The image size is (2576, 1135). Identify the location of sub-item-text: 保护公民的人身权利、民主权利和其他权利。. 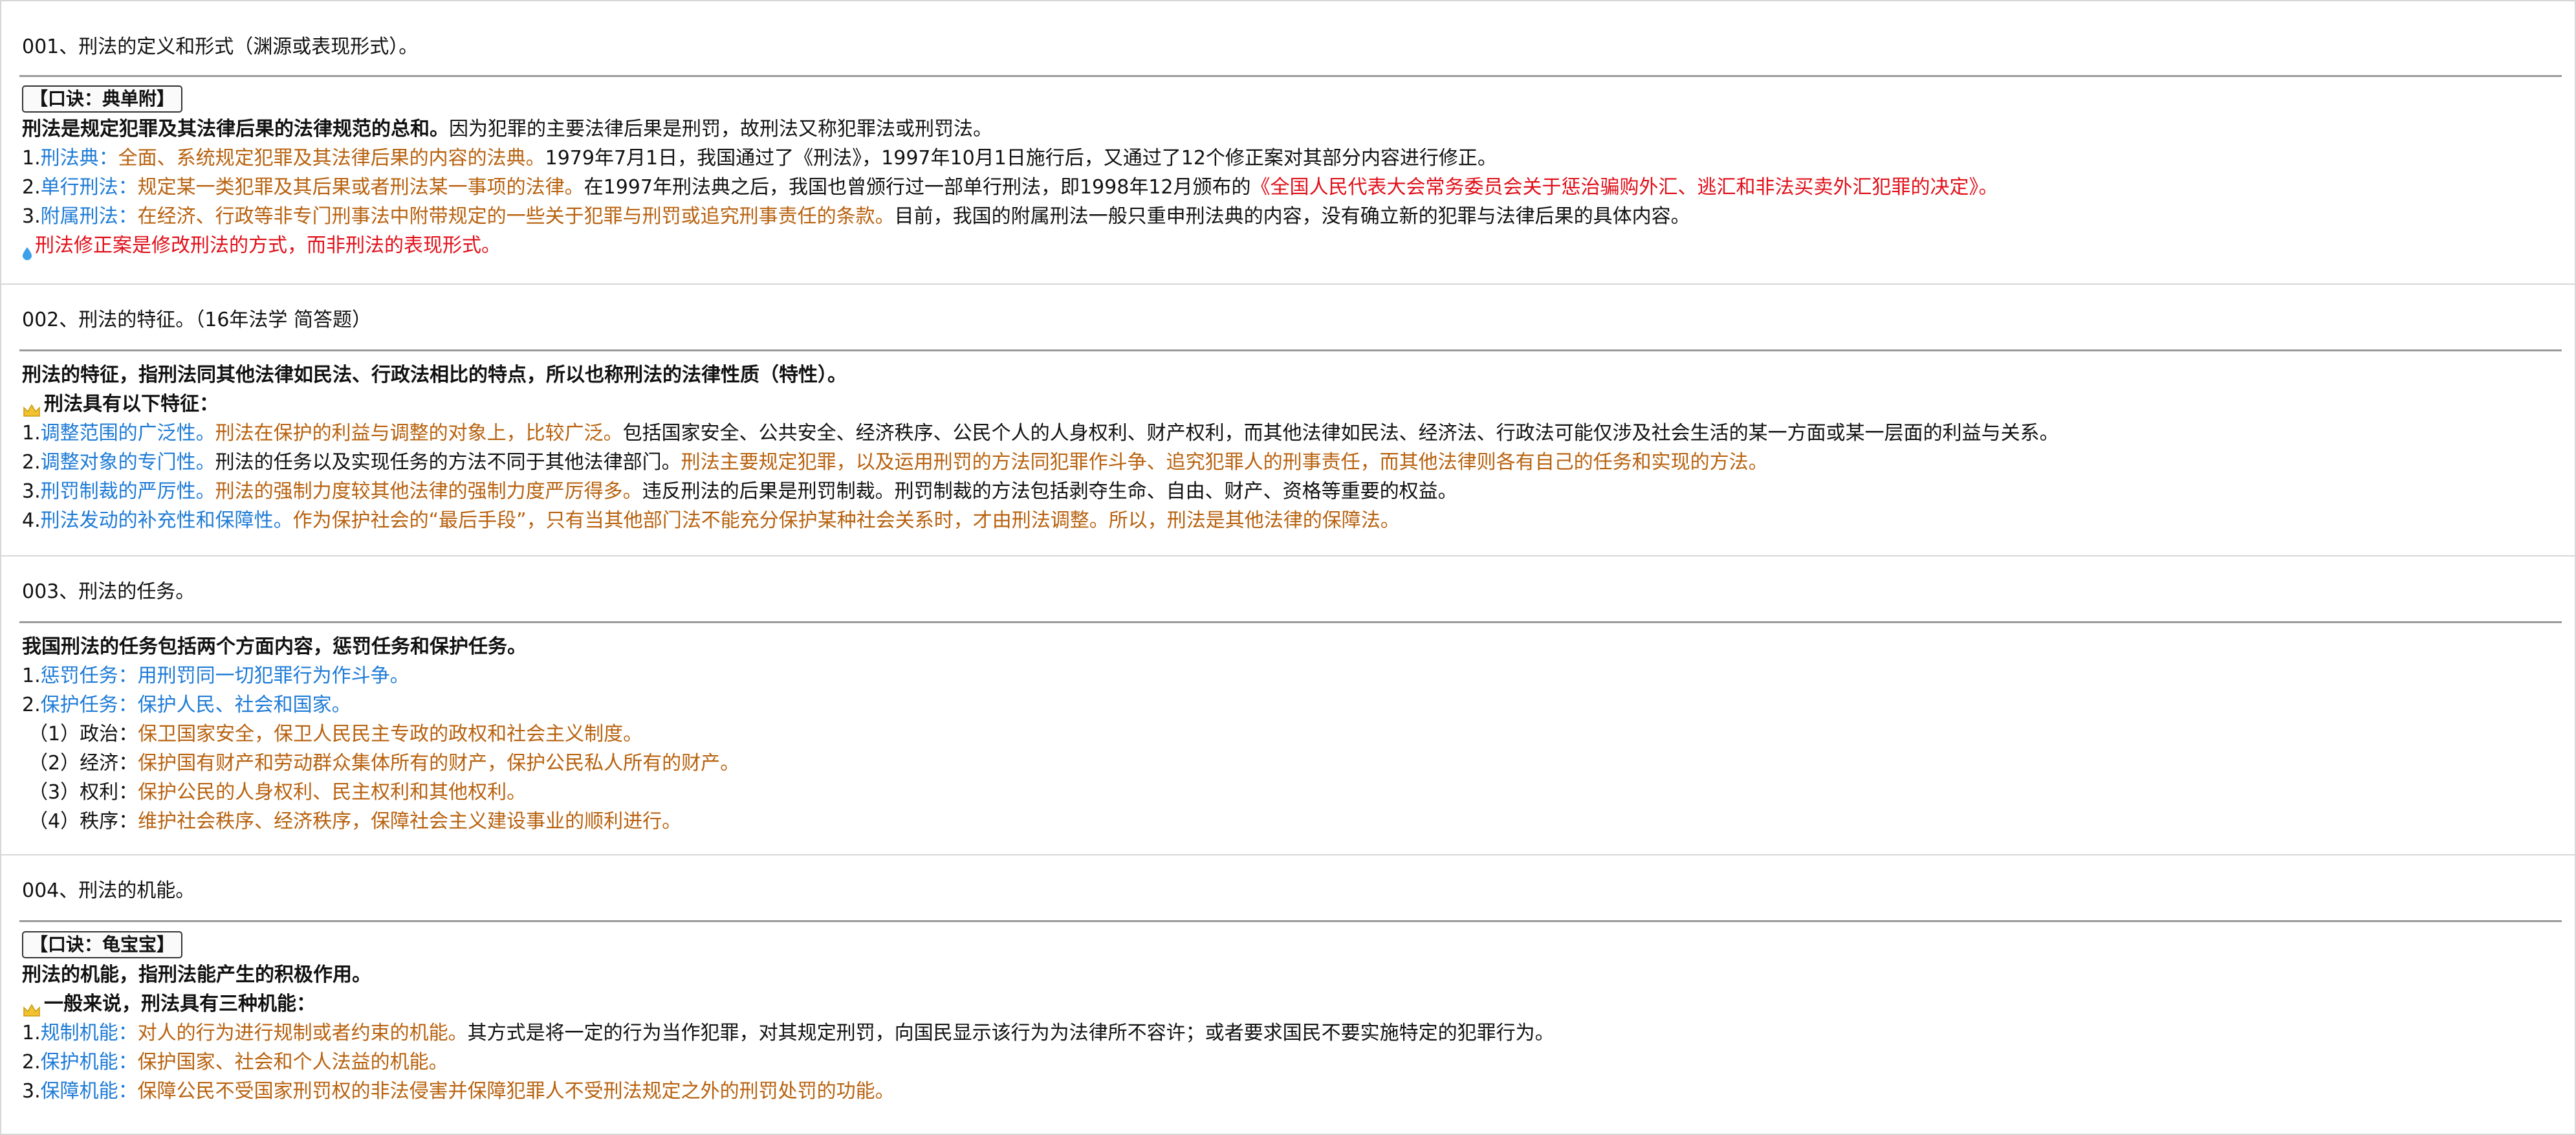
(332, 792).